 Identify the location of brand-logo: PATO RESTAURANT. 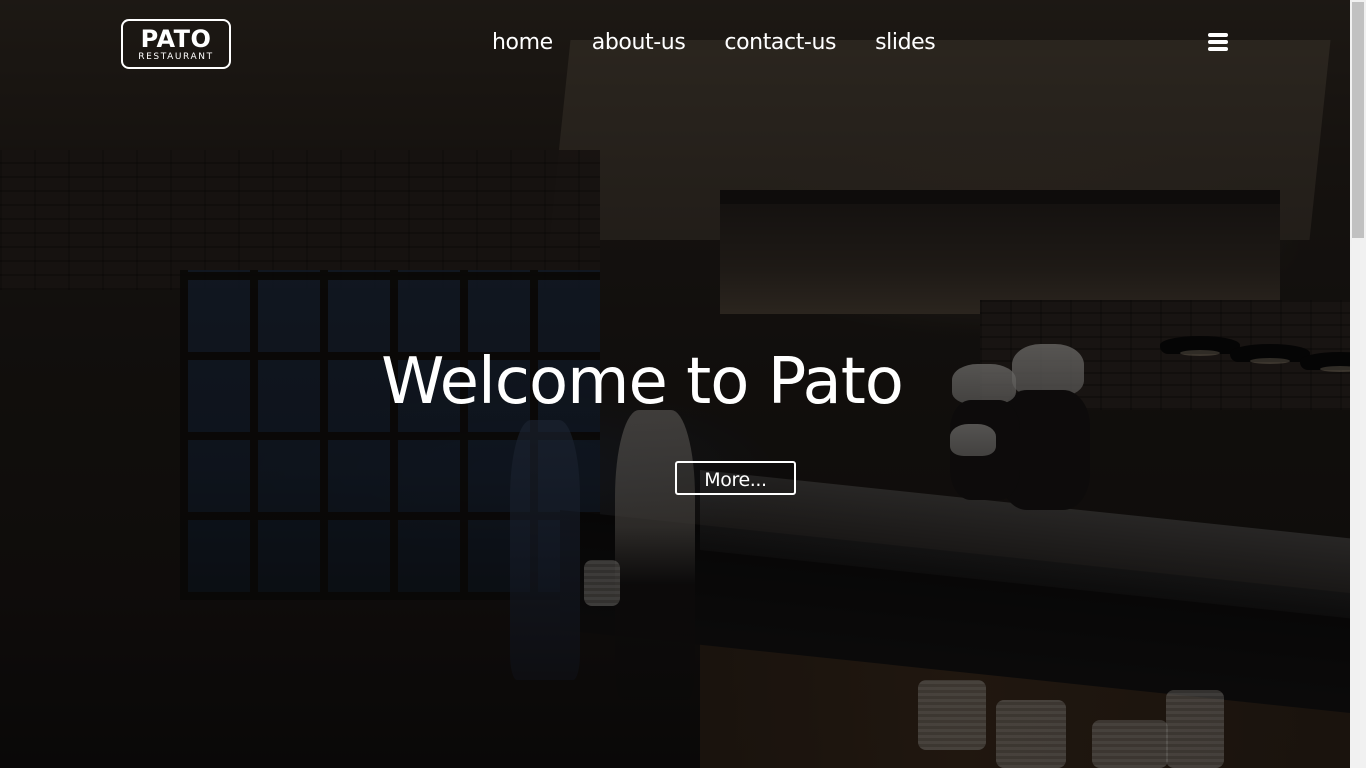
(176, 44).